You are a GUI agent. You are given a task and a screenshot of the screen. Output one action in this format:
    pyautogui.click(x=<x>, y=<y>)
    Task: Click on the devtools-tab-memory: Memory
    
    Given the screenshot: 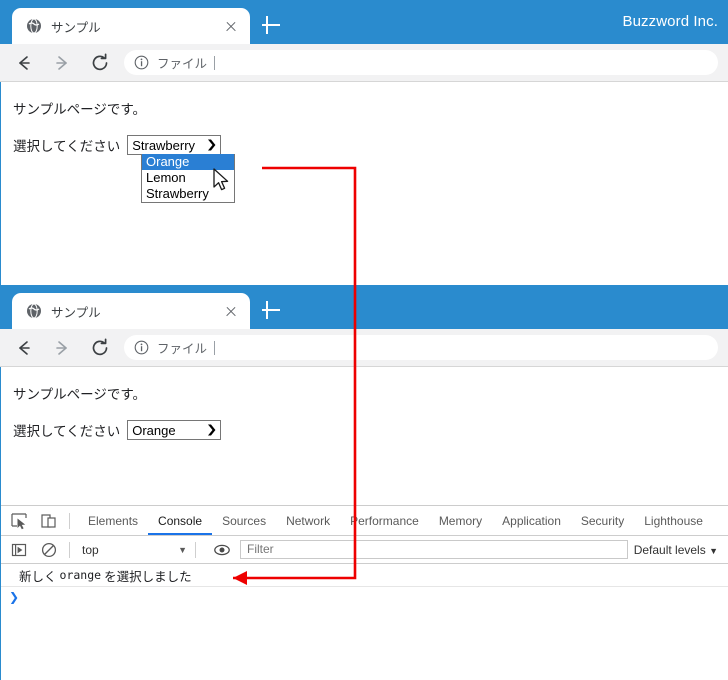 What is the action you would take?
    pyautogui.click(x=460, y=521)
    